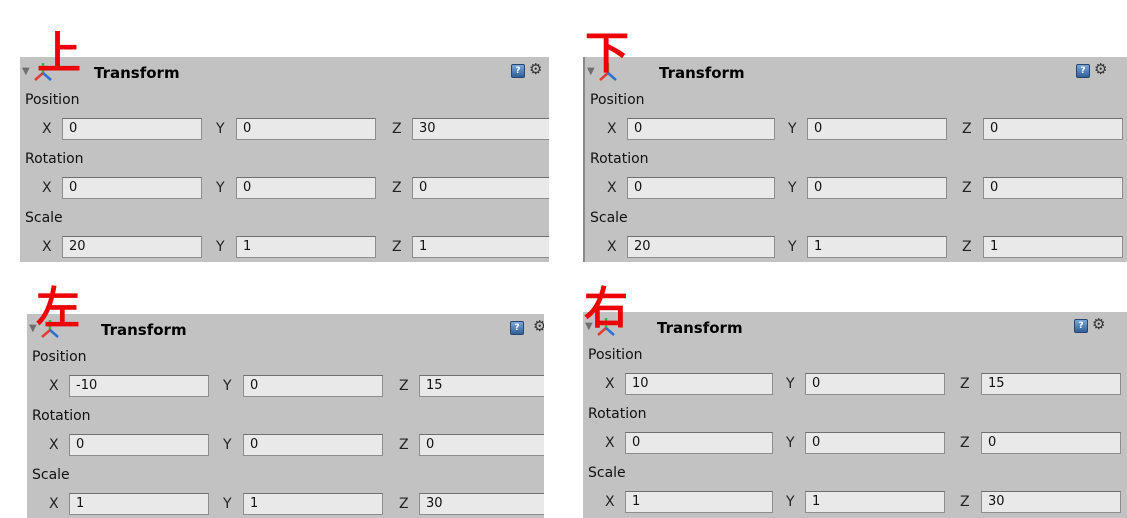 Image resolution: width=1127 pixels, height=518 pixels. I want to click on scale-row: X 20 Y 1 Z 1, so click(856, 248).